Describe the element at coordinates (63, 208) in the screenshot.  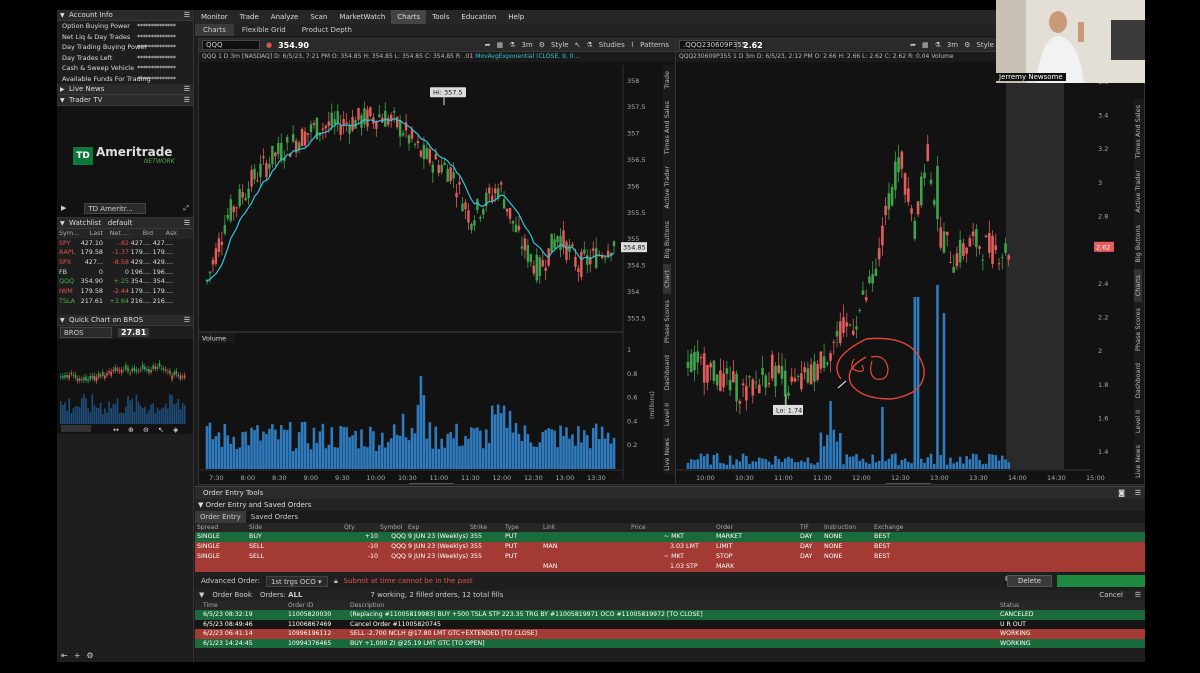
I see `play-icon: ▶` at that location.